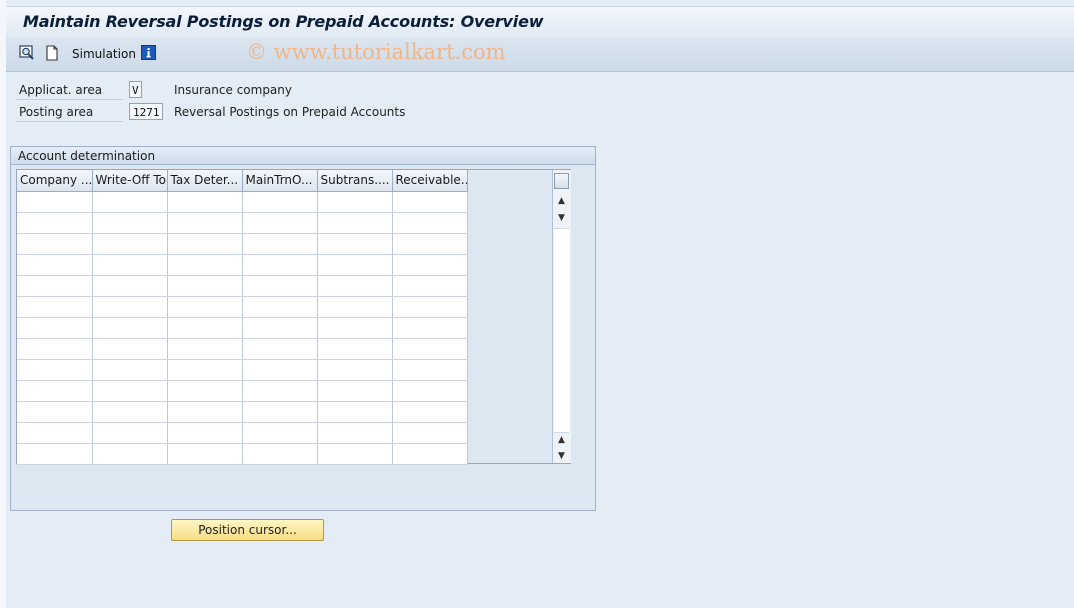  What do you see at coordinates (376, 52) in the screenshot?
I see `watermark: © www.tutorialkart.com` at bounding box center [376, 52].